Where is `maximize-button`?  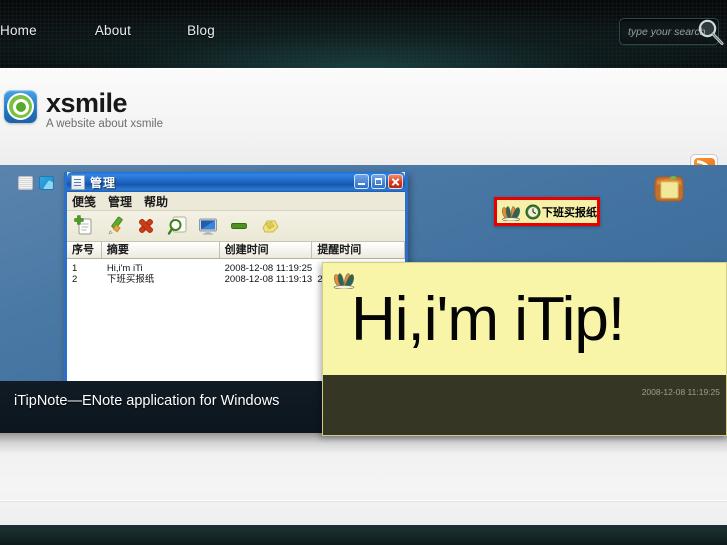
maximize-button is located at coordinates (378, 181).